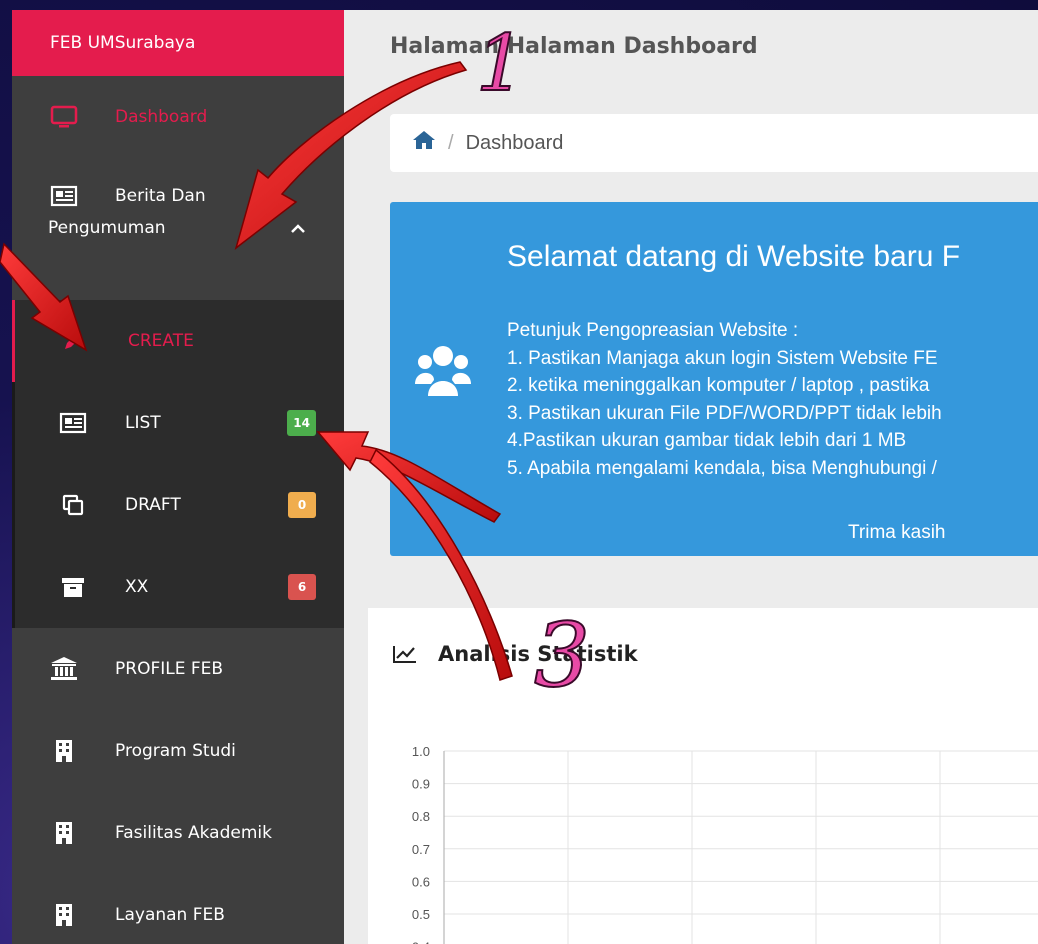 The width and height of the screenshot is (1038, 944). I want to click on sidebar-item-label: Berita Dan, so click(160, 196).